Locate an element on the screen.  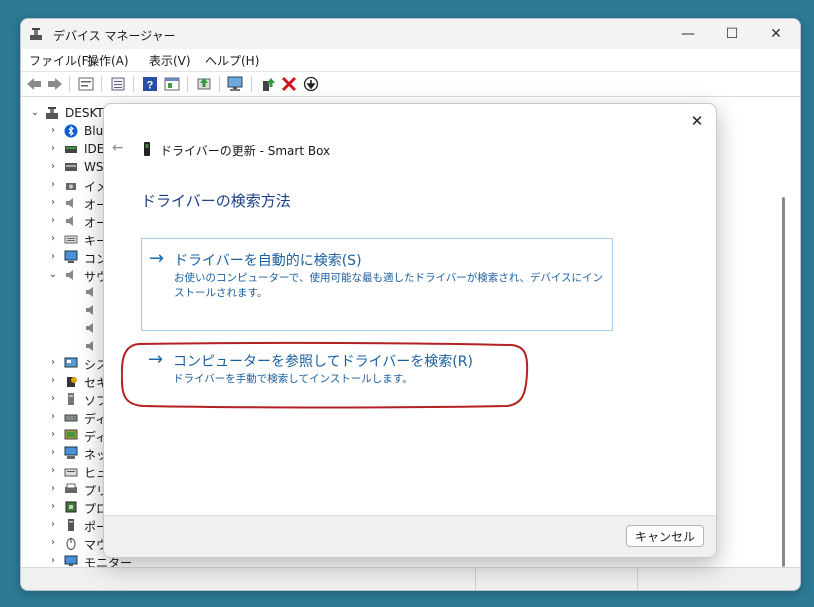
monitor-icon is located at coordinates (71, 560).